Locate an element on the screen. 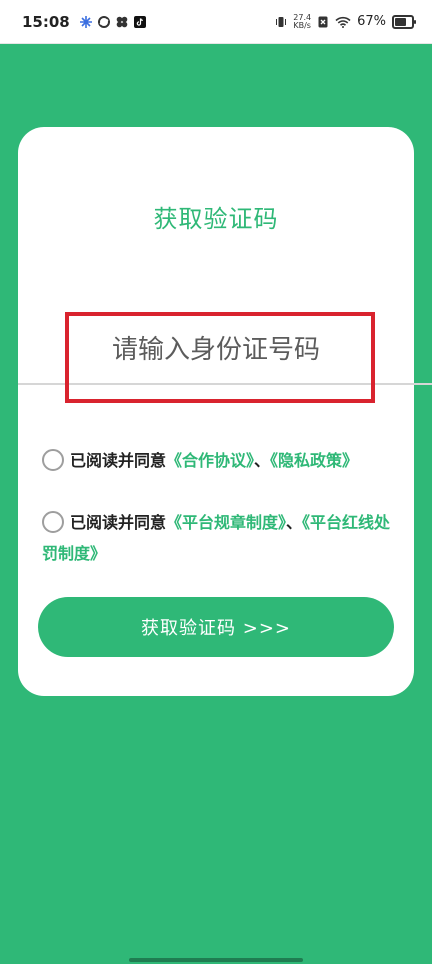 The width and height of the screenshot is (432, 964). clock: 15:08 is located at coordinates (46, 21).